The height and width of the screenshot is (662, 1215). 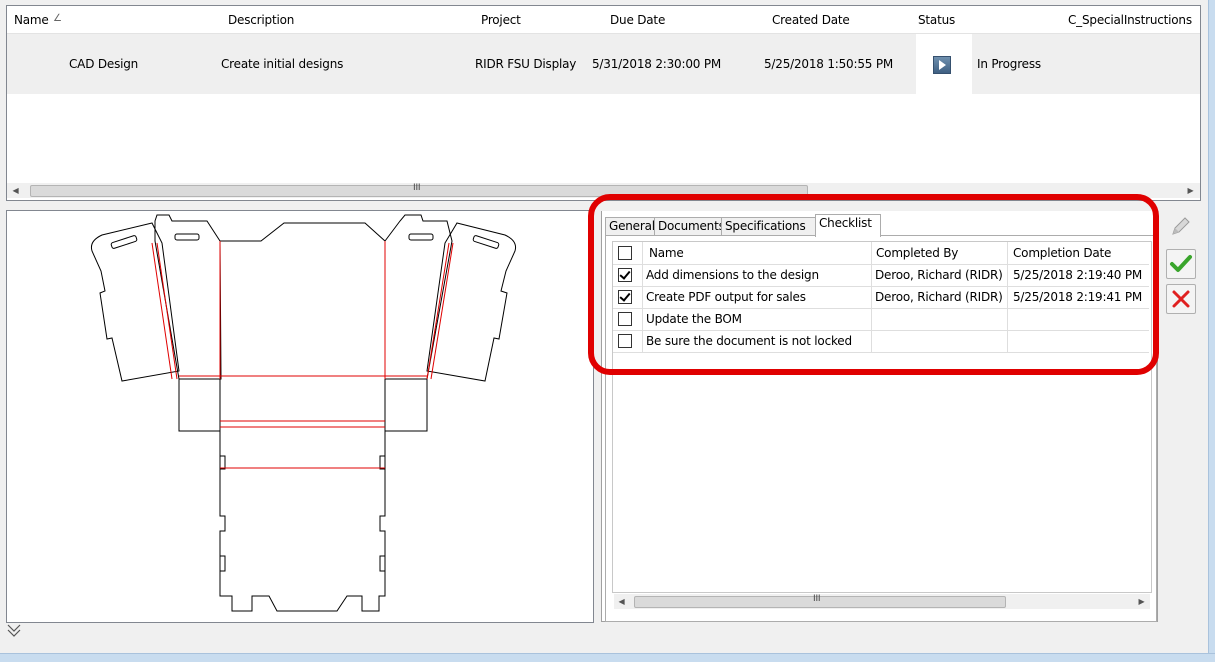 I want to click on item-name: Create PDF output for sales, so click(x=726, y=297).